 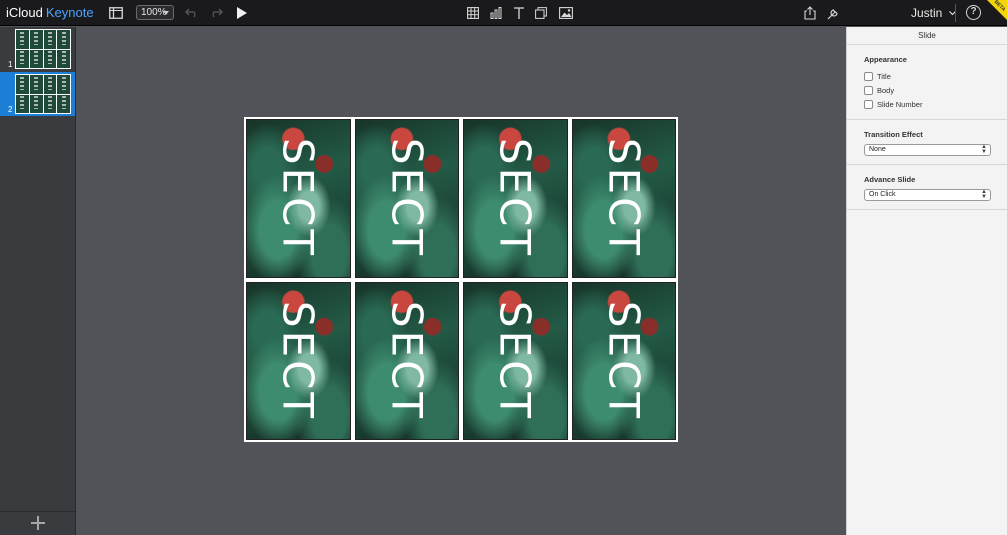 What do you see at coordinates (566, 13) in the screenshot?
I see `media-icon` at bounding box center [566, 13].